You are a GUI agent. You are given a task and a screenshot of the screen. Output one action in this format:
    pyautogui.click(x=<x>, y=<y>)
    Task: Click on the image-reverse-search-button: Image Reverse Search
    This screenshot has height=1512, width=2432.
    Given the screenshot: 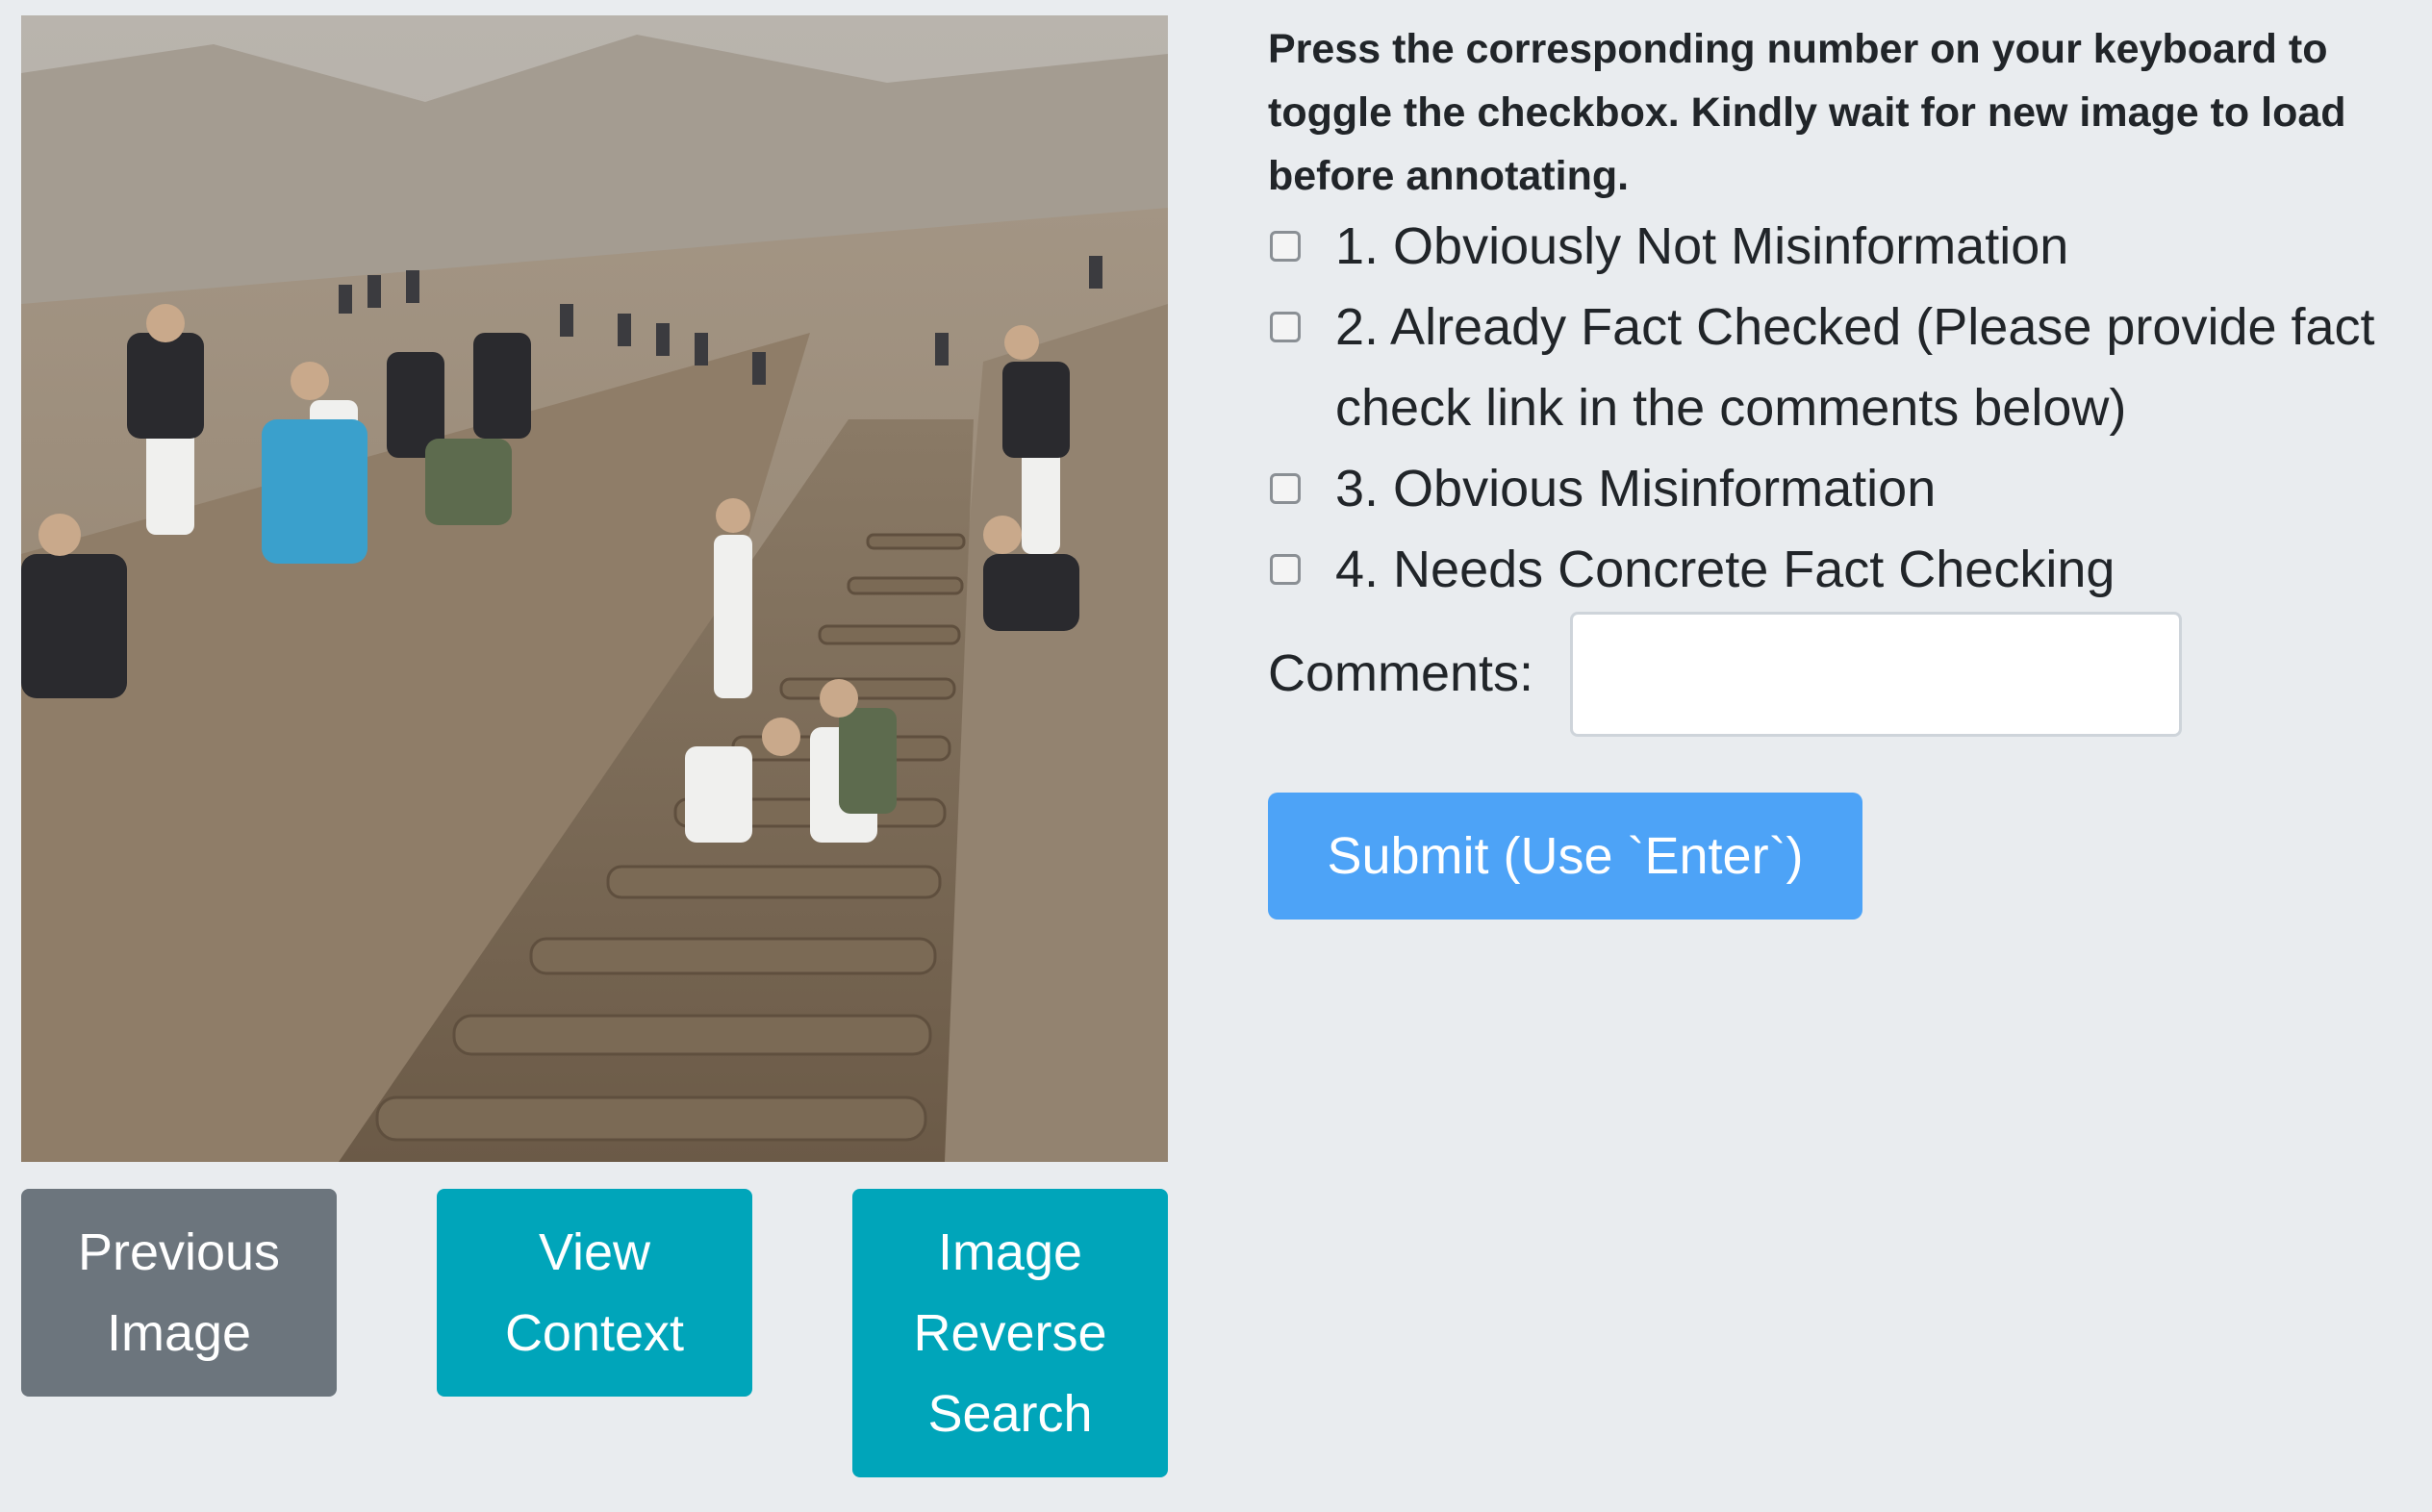 What is the action you would take?
    pyautogui.click(x=1010, y=1333)
    